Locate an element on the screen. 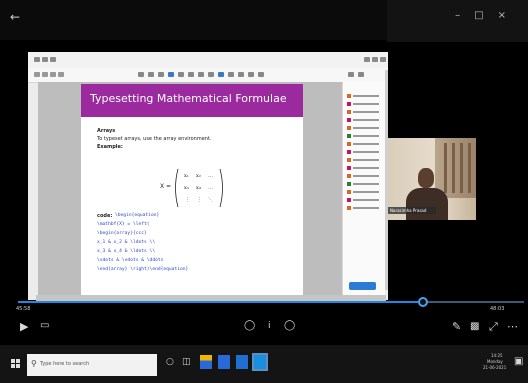 This screenshot has height=383, width=528. code-line: \begin{array}{ccc} is located at coordinates (122, 233).